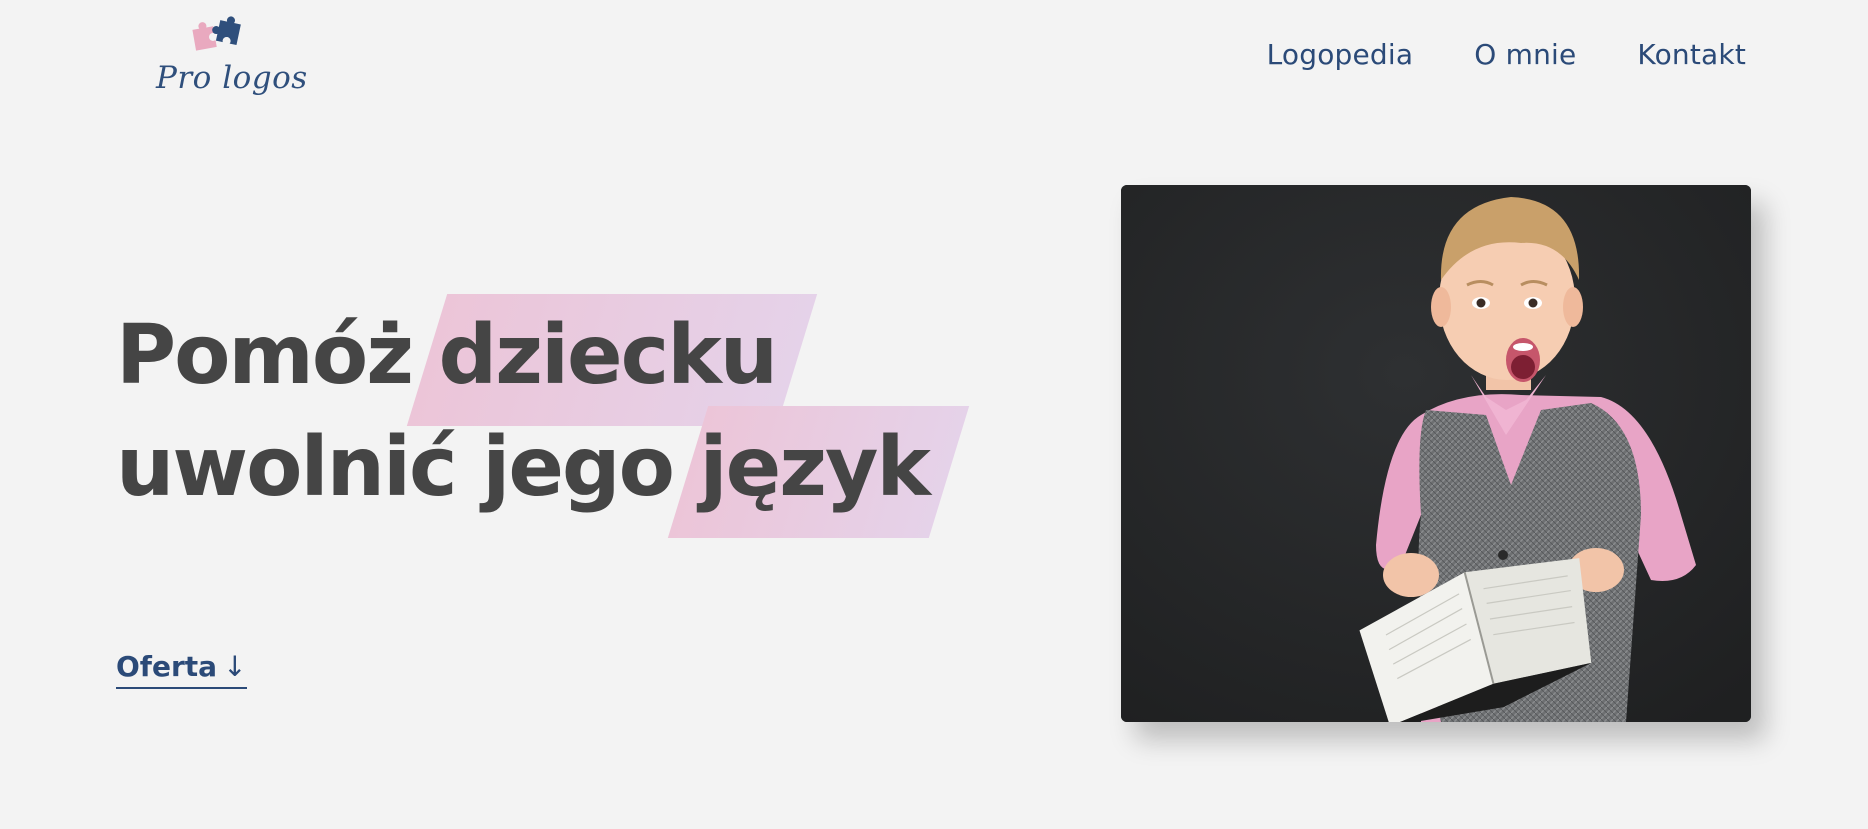 The width and height of the screenshot is (1868, 829). I want to click on nav-link-o-mnie: O mnie, so click(1525, 54).